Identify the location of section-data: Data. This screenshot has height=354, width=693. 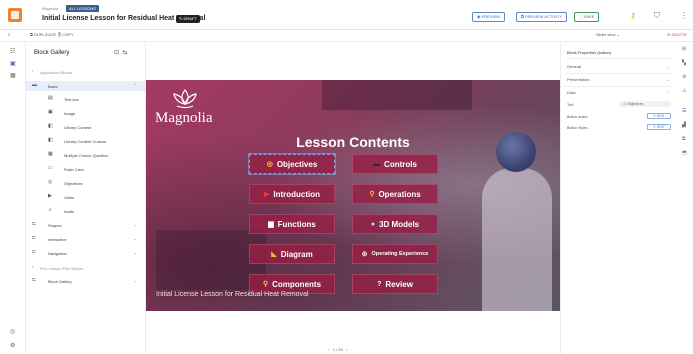
(571, 92).